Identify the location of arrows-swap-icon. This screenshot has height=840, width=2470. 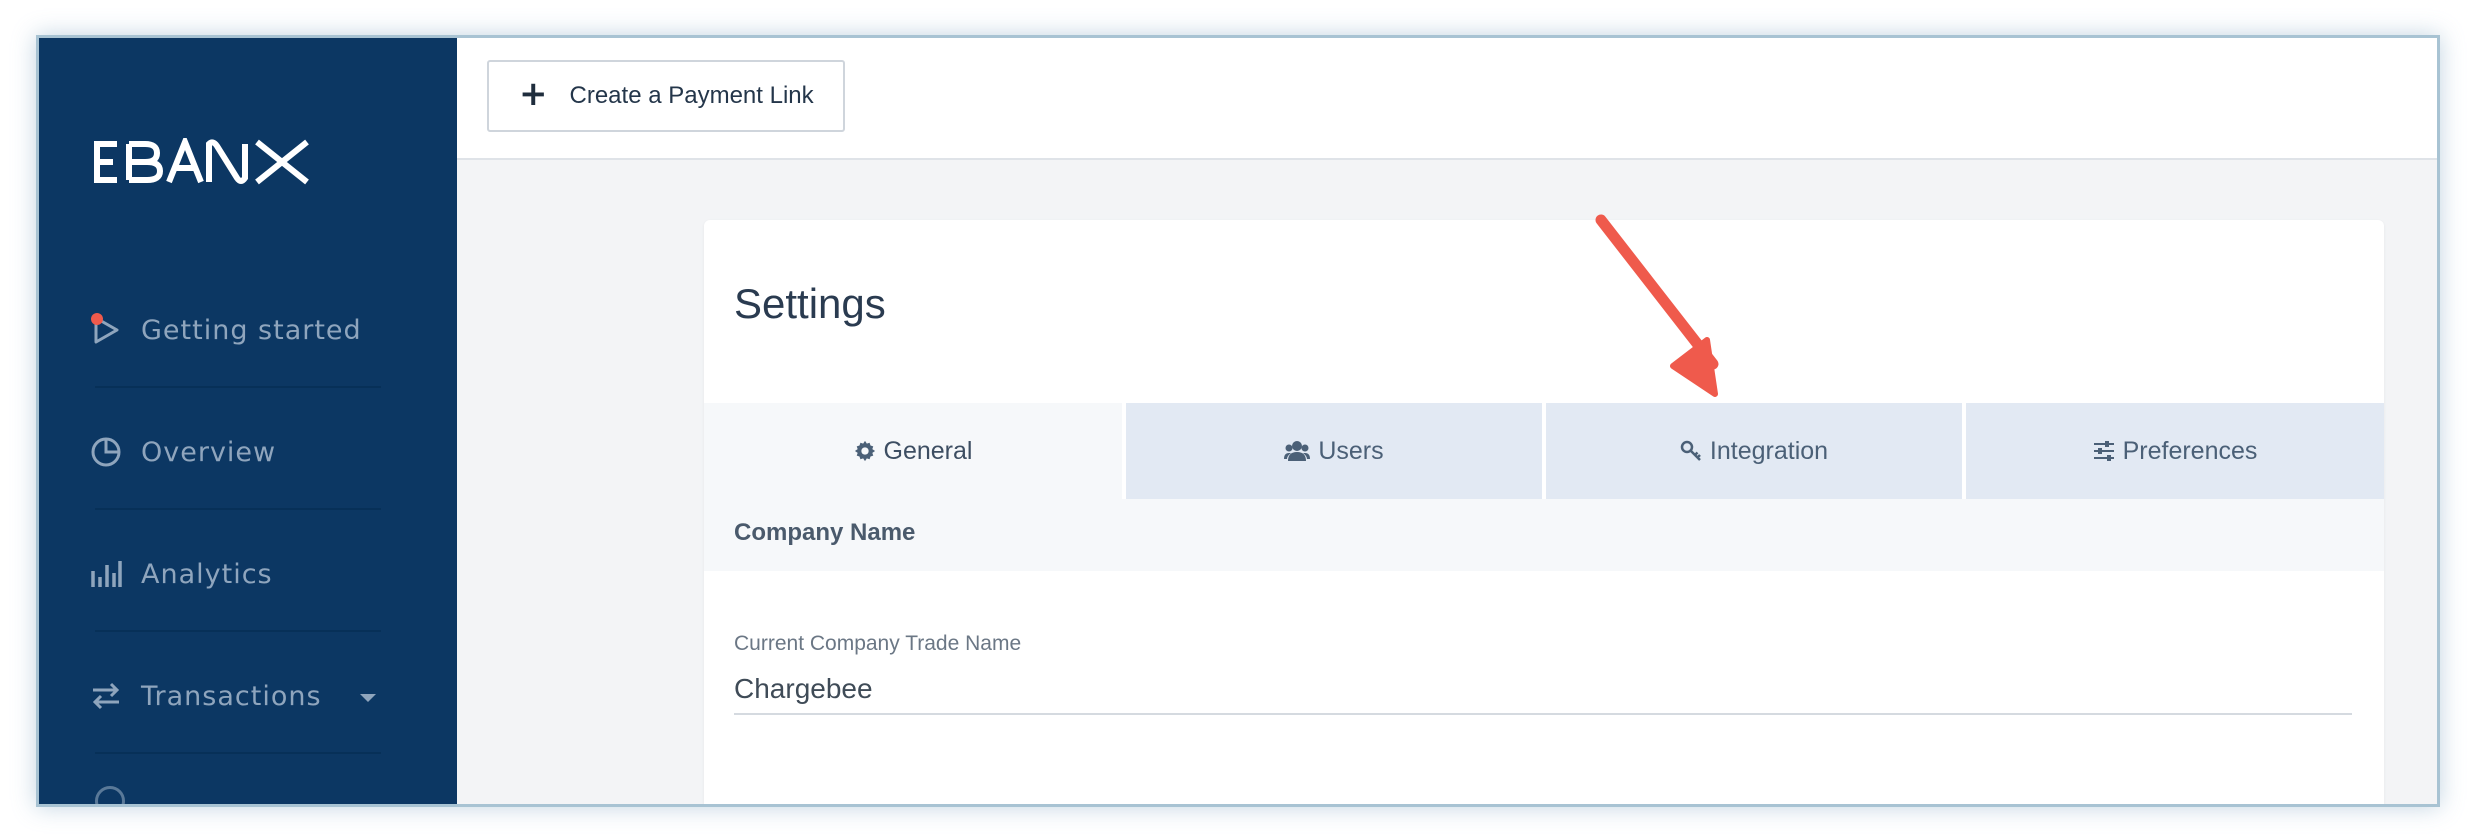
(106, 696).